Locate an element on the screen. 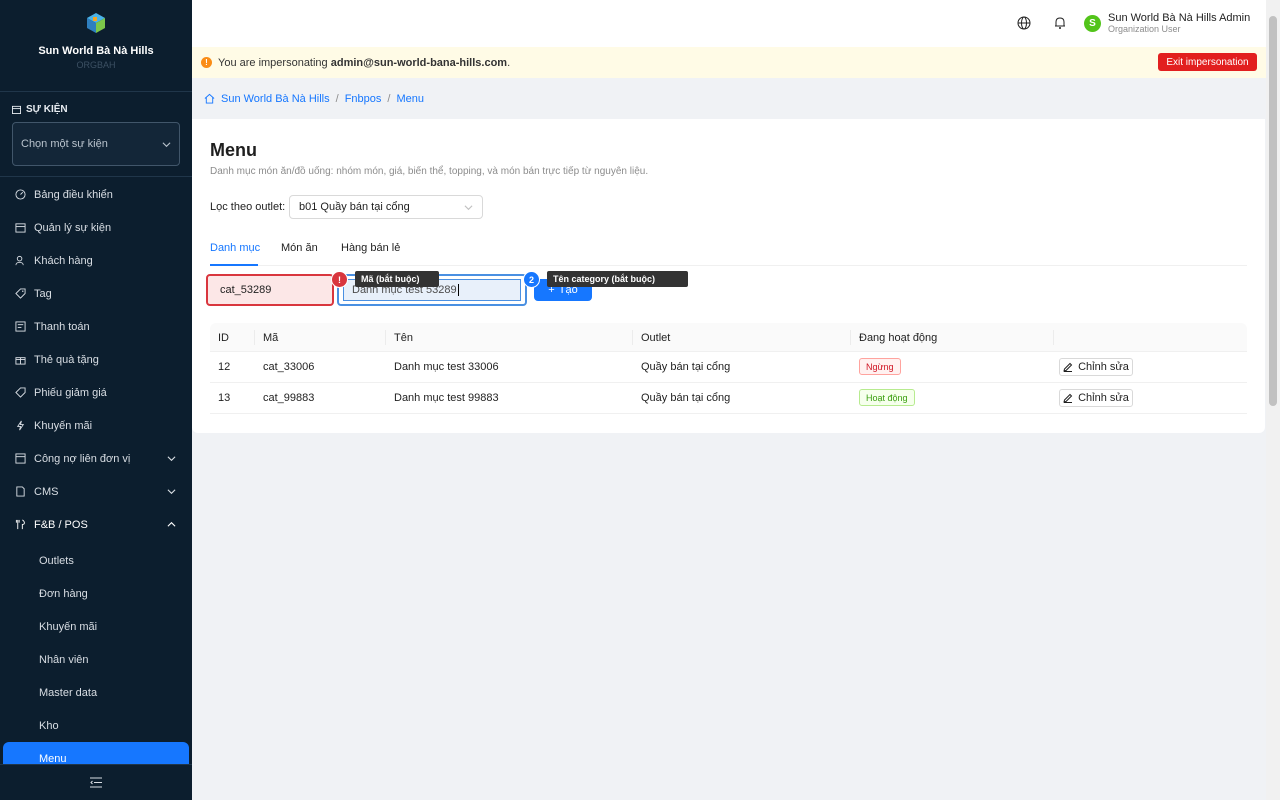 The image size is (1280, 800). globe-icon is located at coordinates (1024, 23).